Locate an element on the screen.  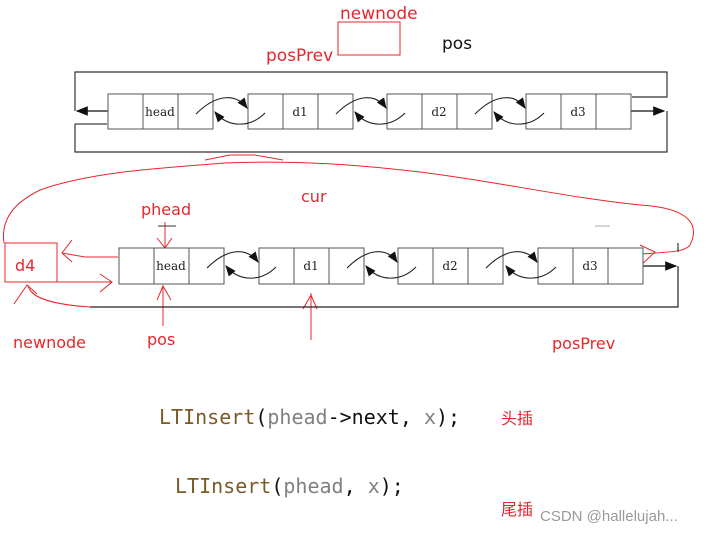
code-member: ->next is located at coordinates (363, 417).